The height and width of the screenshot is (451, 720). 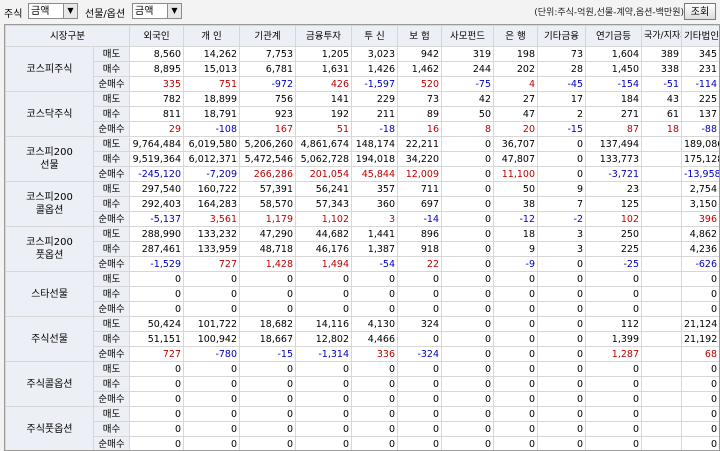 I want to click on column-header: 국가/지자체, so click(x=661, y=36).